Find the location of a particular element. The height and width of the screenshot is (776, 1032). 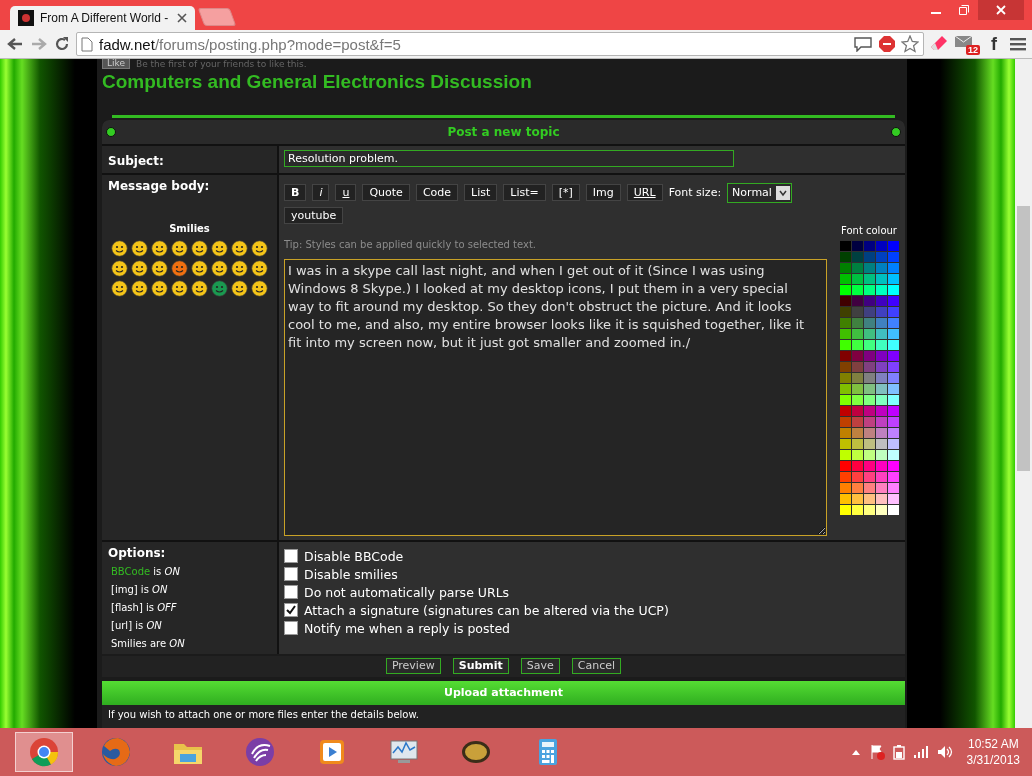

form-button: Cancel is located at coordinates (596, 666).